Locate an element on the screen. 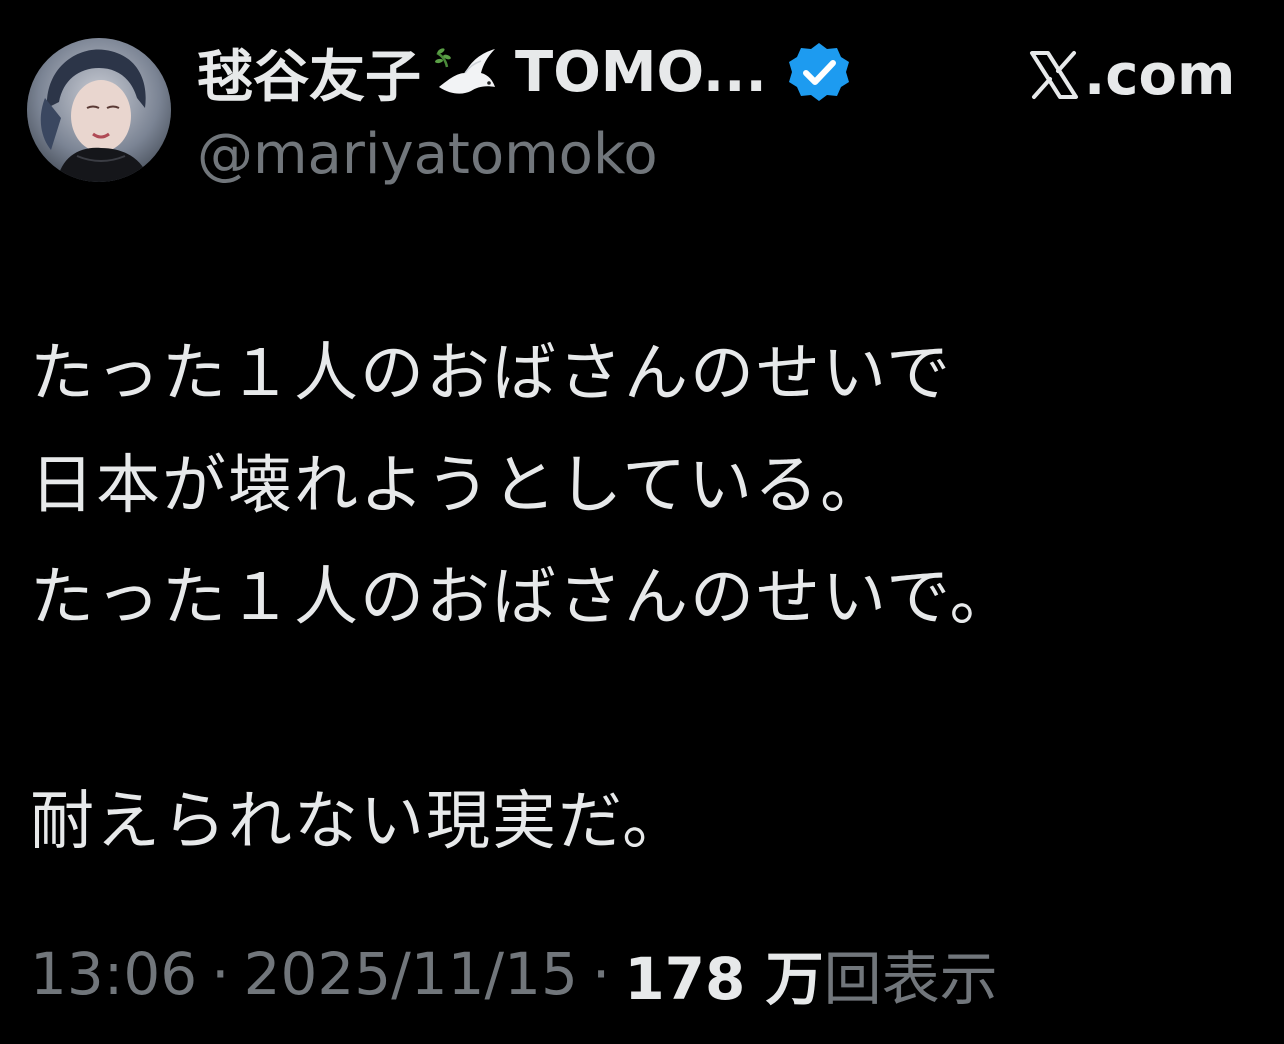 The image size is (1284, 1044). avatar is located at coordinates (99, 110).